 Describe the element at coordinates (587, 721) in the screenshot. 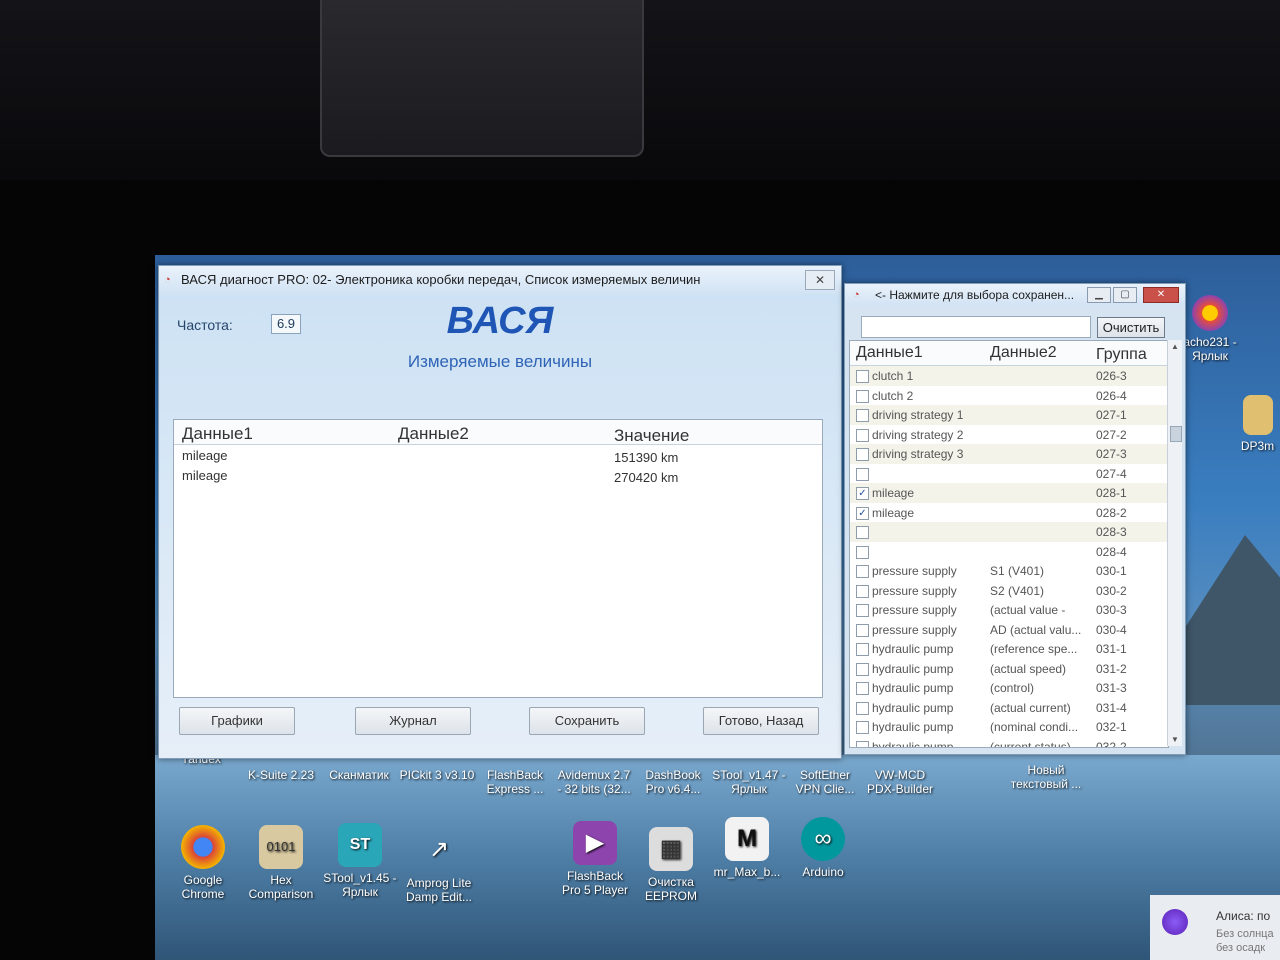

I see `save-button: Сохранить` at that location.